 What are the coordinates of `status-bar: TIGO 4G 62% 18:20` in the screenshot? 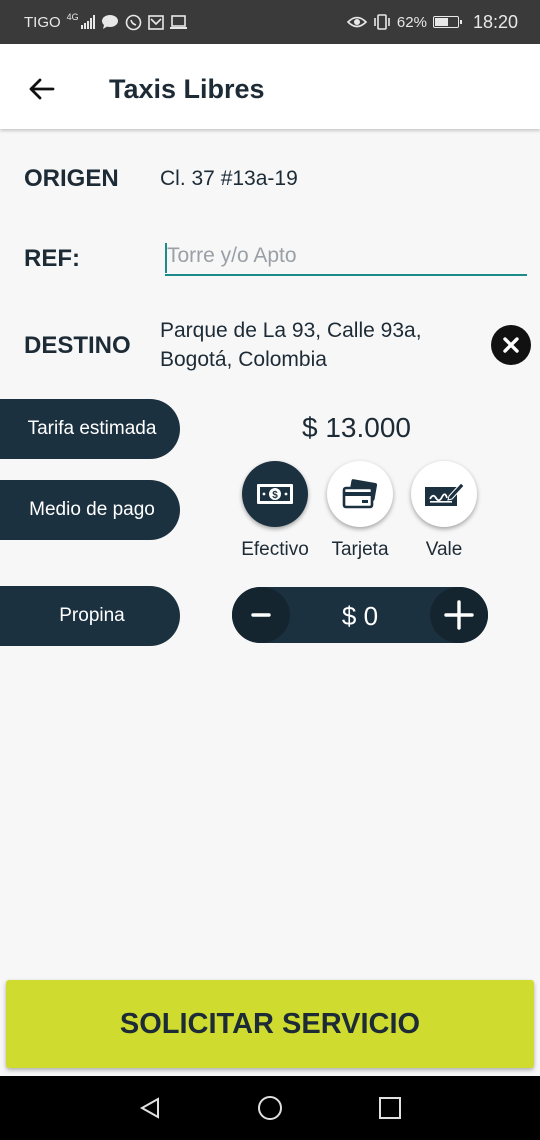 It's located at (270, 22).